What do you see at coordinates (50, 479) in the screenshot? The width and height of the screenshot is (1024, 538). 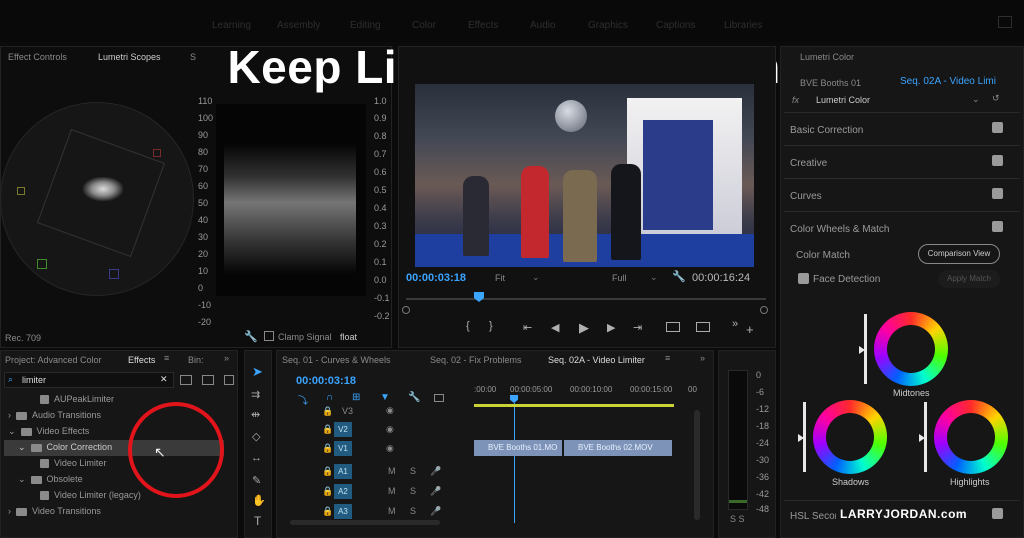 I see `tree-item-obsolete: ⌄ Obsolete` at bounding box center [50, 479].